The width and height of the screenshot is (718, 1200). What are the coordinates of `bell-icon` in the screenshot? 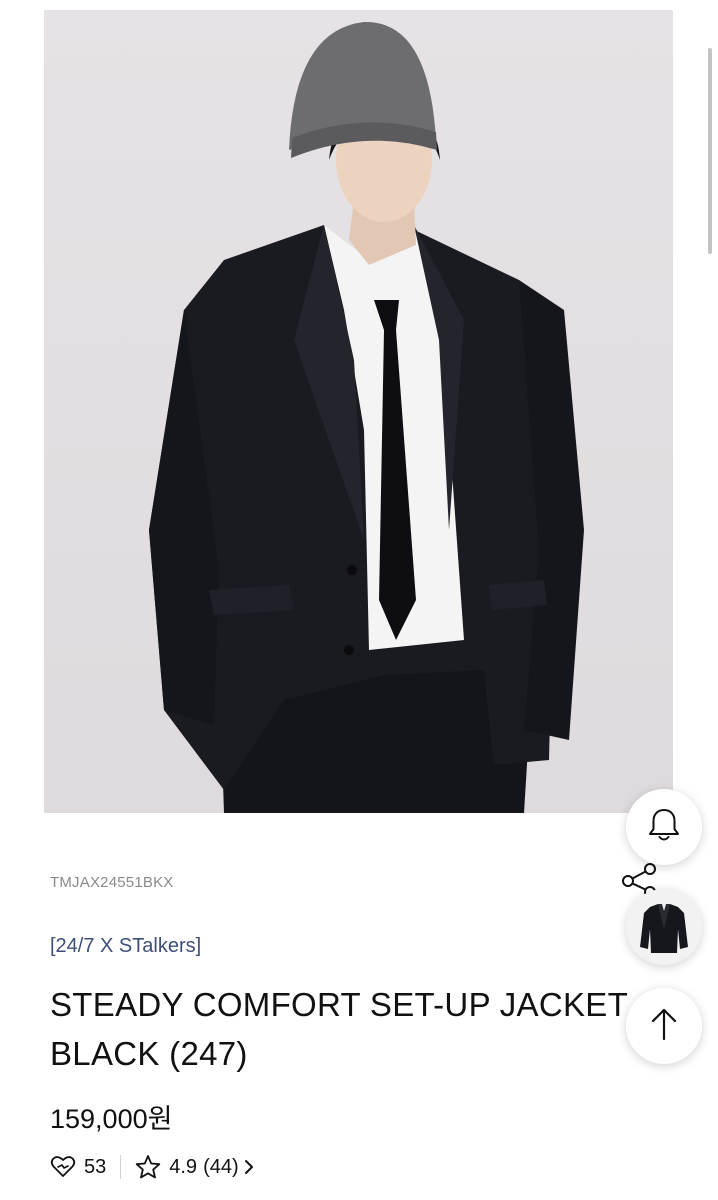 It's located at (664, 827).